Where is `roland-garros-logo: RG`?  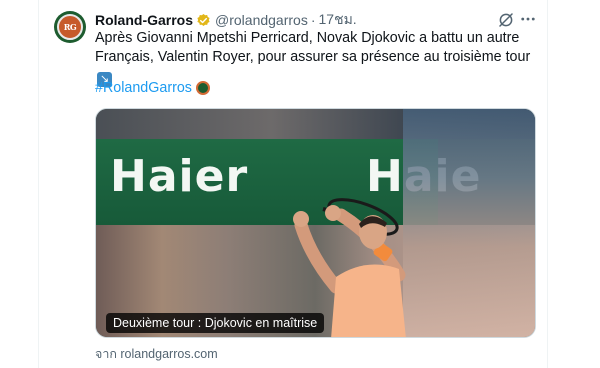
roland-garros-logo: RG is located at coordinates (70, 27).